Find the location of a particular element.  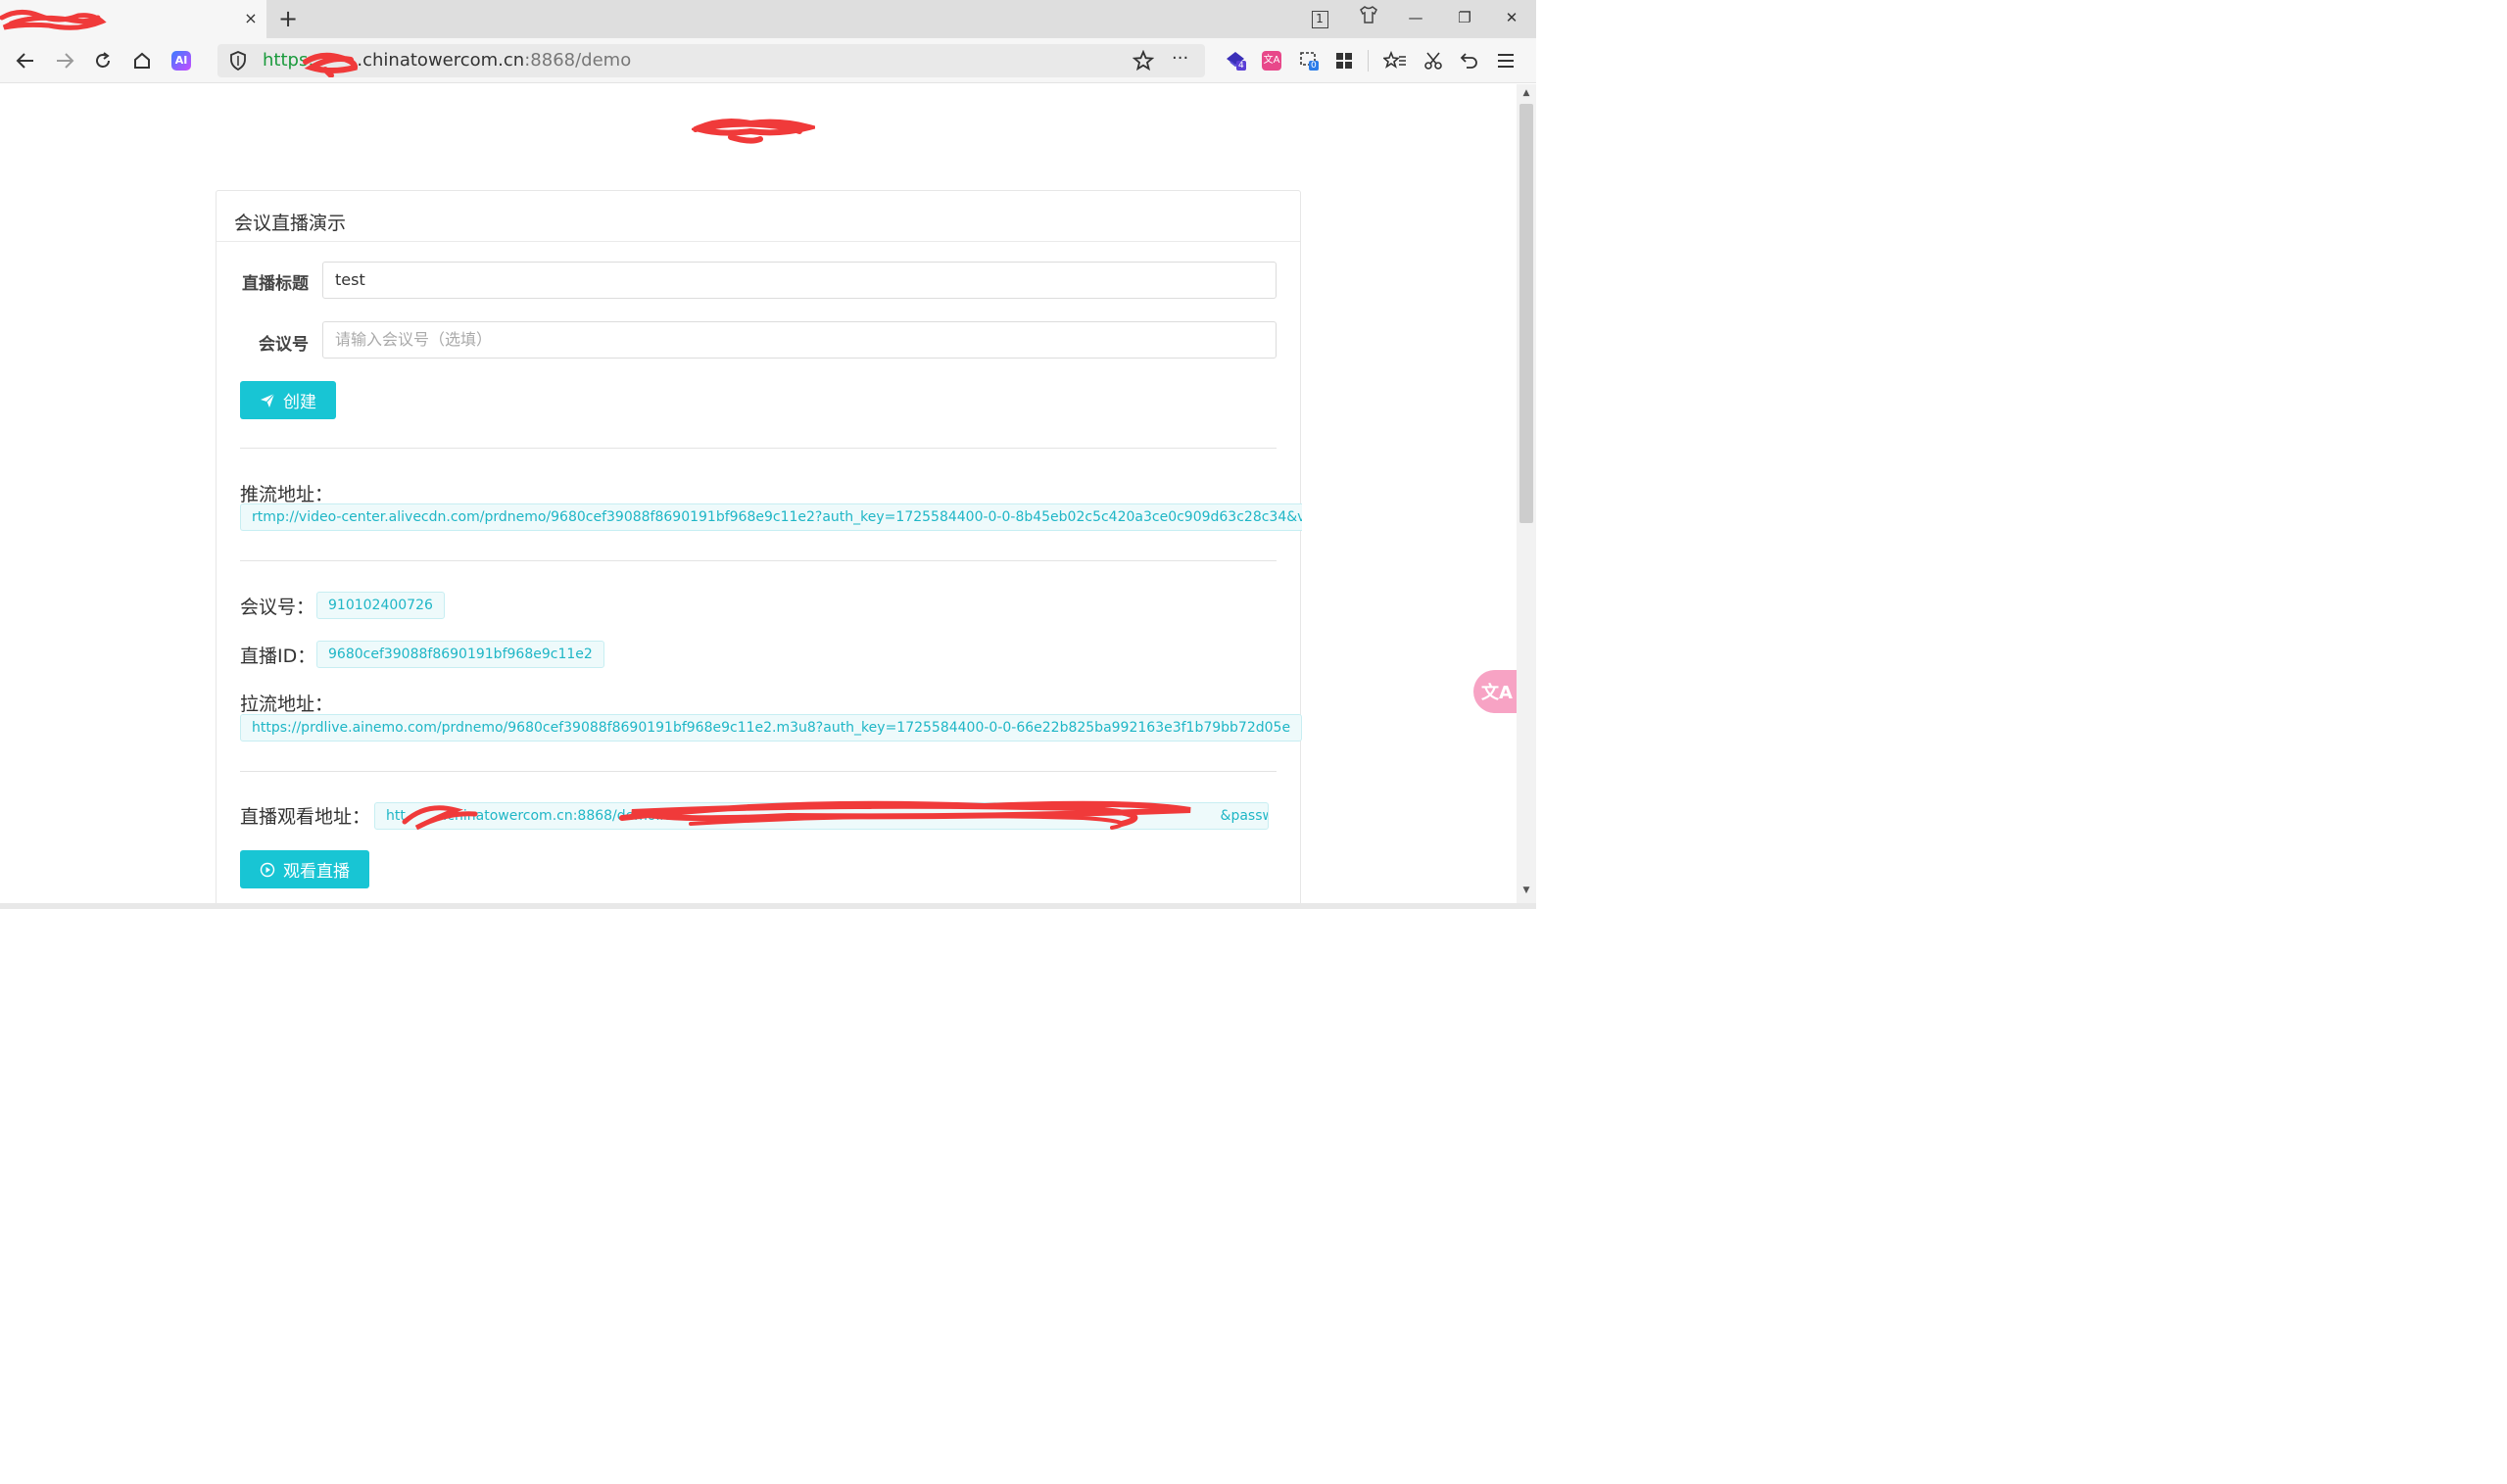

title-input: test is located at coordinates (800, 280).